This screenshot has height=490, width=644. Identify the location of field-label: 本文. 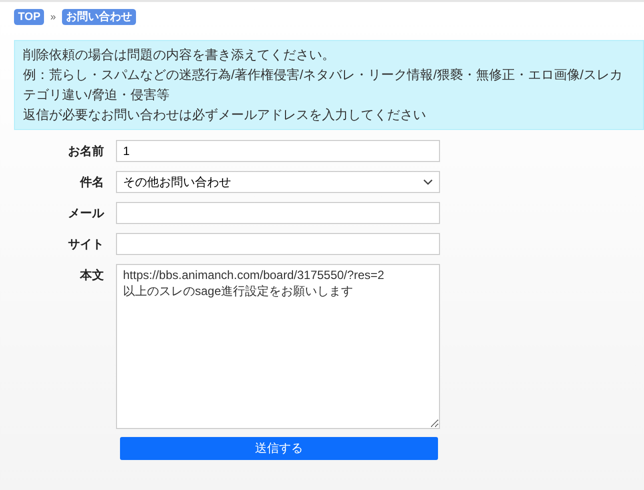
(91, 275).